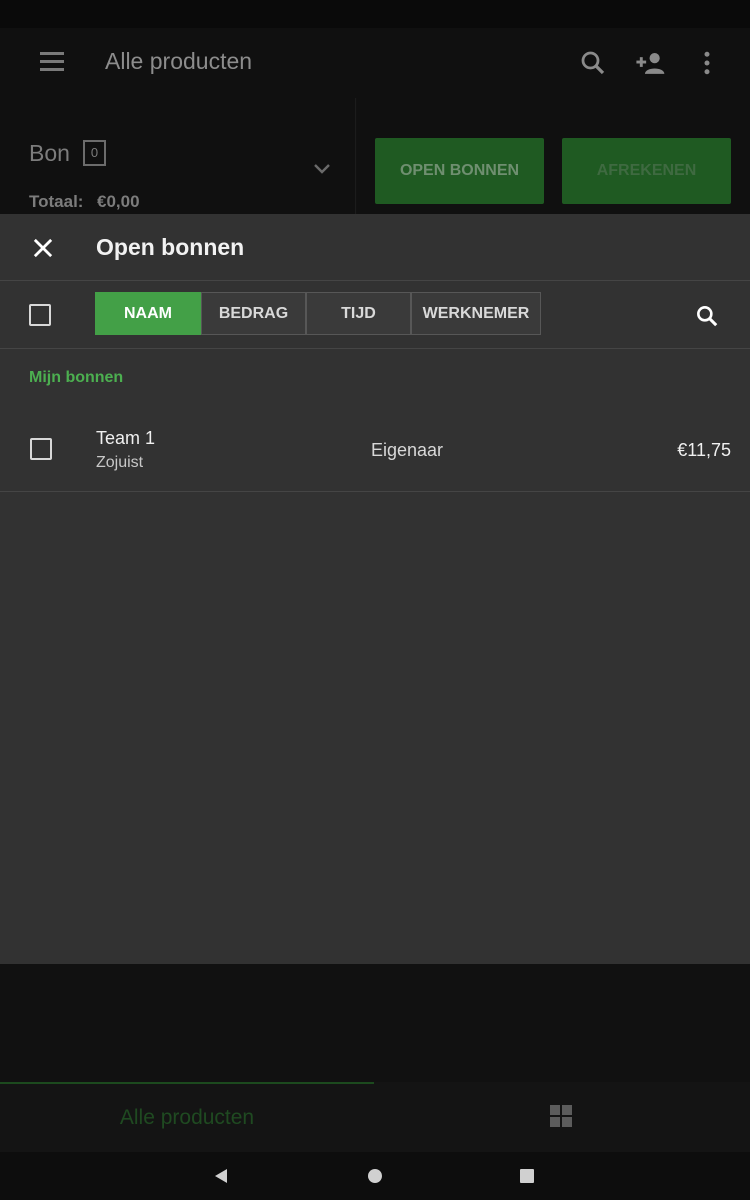 Image resolution: width=750 pixels, height=1200 pixels. What do you see at coordinates (40, 315) in the screenshot?
I see `select-all-checkbox` at bounding box center [40, 315].